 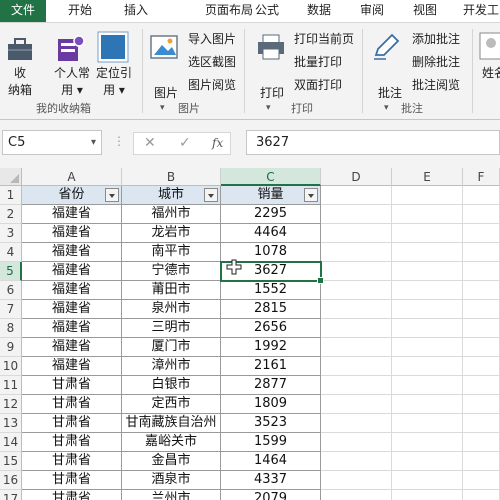 What do you see at coordinates (171, 328) in the screenshot?
I see `city-cell: 三明市` at bounding box center [171, 328].